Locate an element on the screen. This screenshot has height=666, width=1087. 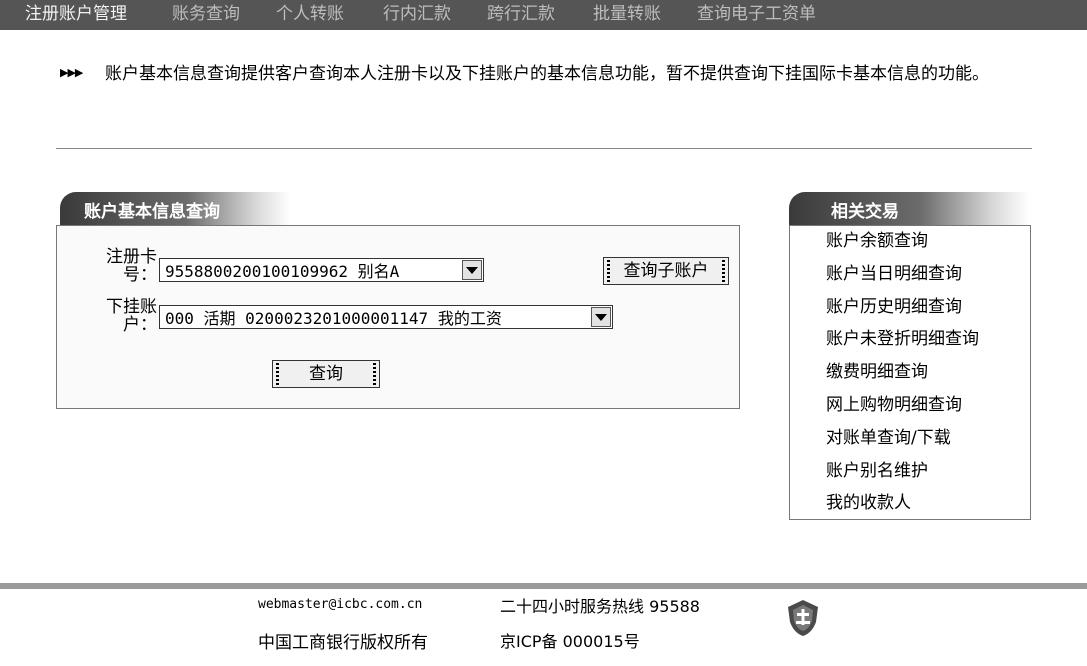
nav-item-intra-bank-remit: 行内汇款 is located at coordinates (417, 15).